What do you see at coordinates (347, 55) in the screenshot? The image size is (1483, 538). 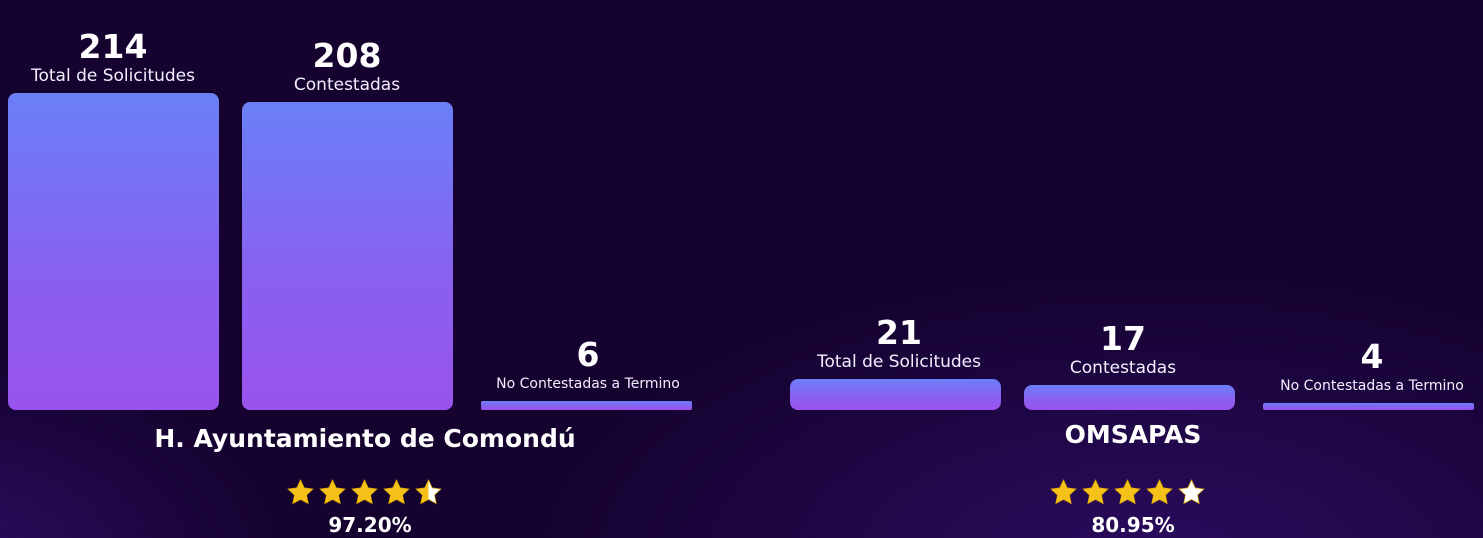 I see `value-contestadas: 208` at bounding box center [347, 55].